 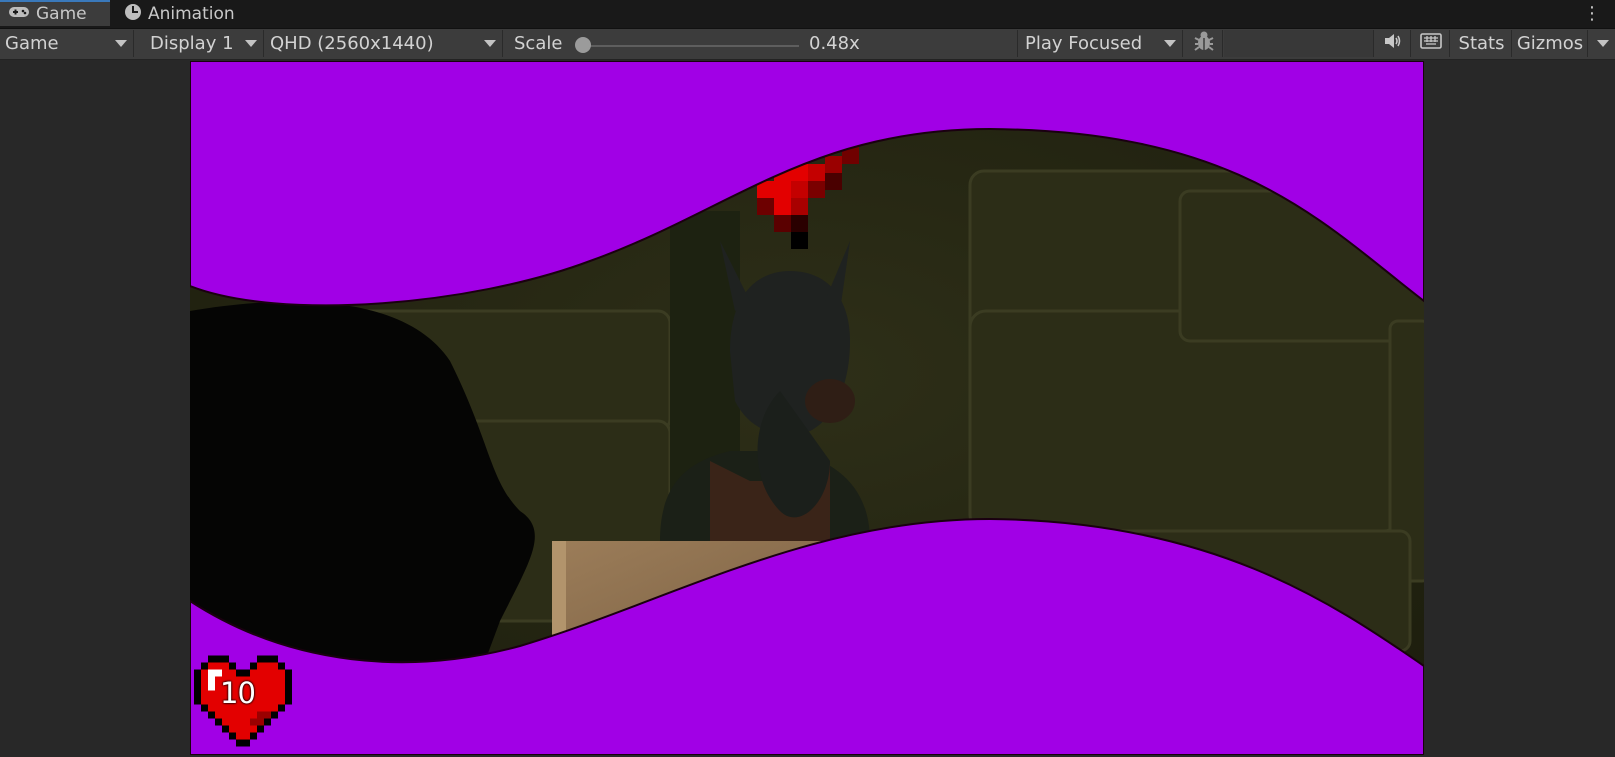 I want to click on resolution-label: QHD (2560x1440), so click(x=352, y=43).